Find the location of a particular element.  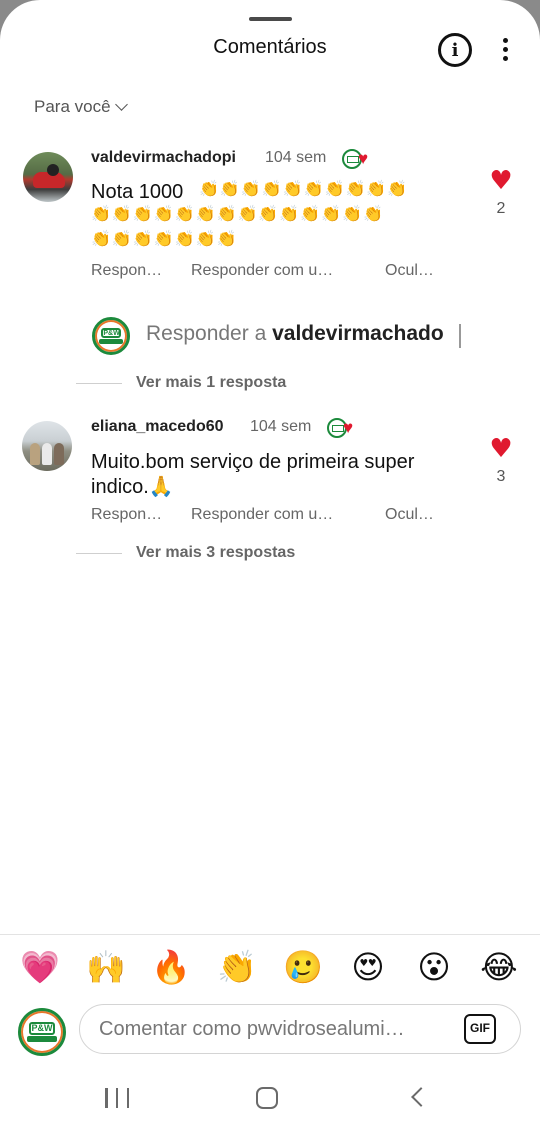

back-icon is located at coordinates (421, 1097).